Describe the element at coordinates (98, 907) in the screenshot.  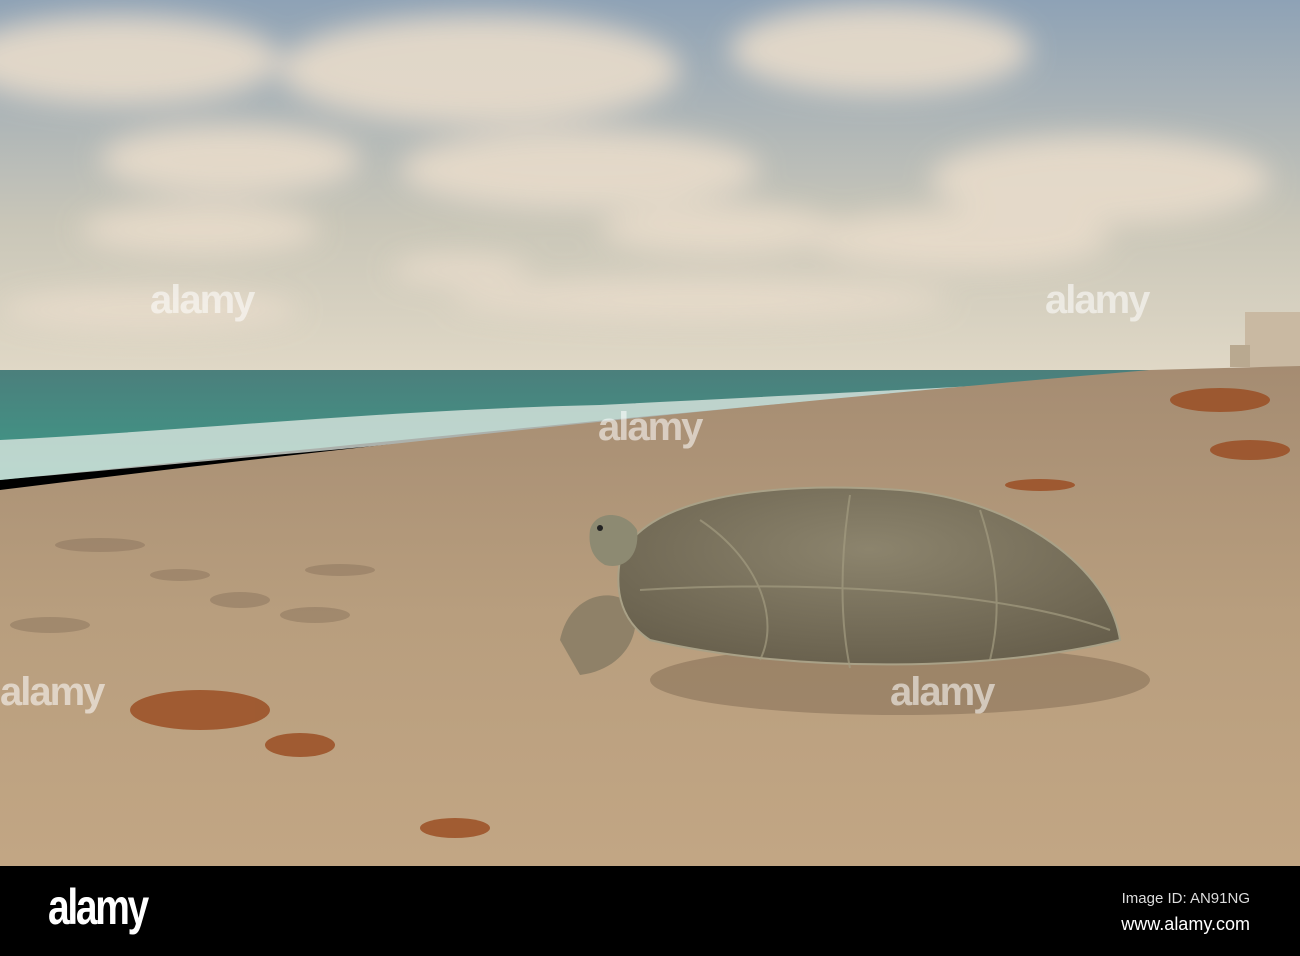
I see `alamy-logo: alamy` at that location.